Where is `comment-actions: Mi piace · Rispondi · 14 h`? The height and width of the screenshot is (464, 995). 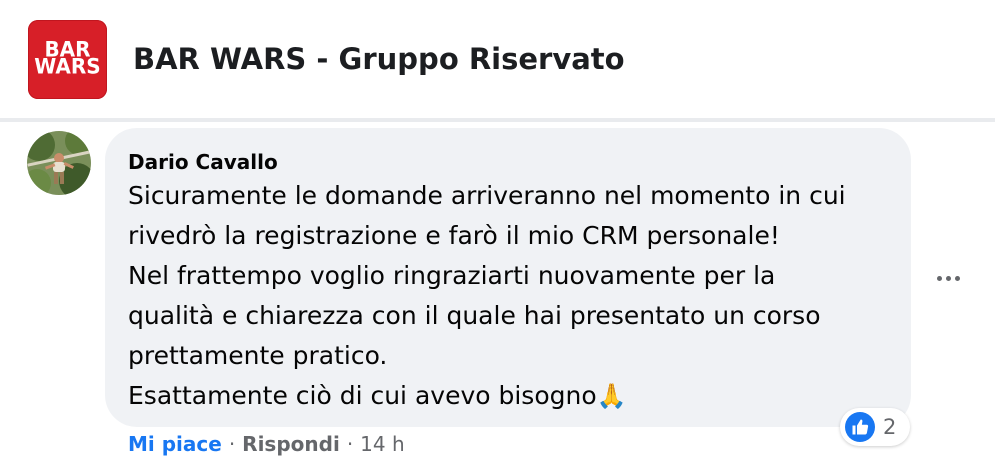
comment-actions: Mi piace · Rispondi · 14 h is located at coordinates (266, 444).